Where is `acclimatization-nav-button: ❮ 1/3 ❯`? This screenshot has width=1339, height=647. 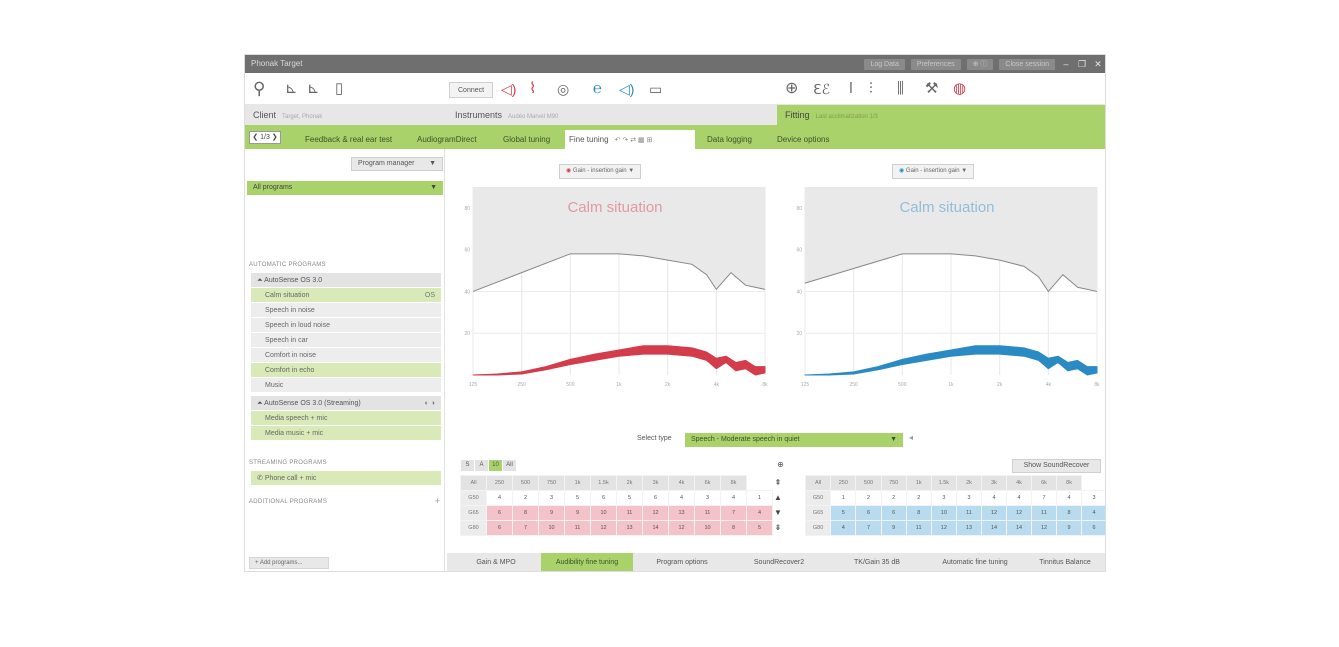 acclimatization-nav-button: ❮ 1/3 ❯ is located at coordinates (265, 137).